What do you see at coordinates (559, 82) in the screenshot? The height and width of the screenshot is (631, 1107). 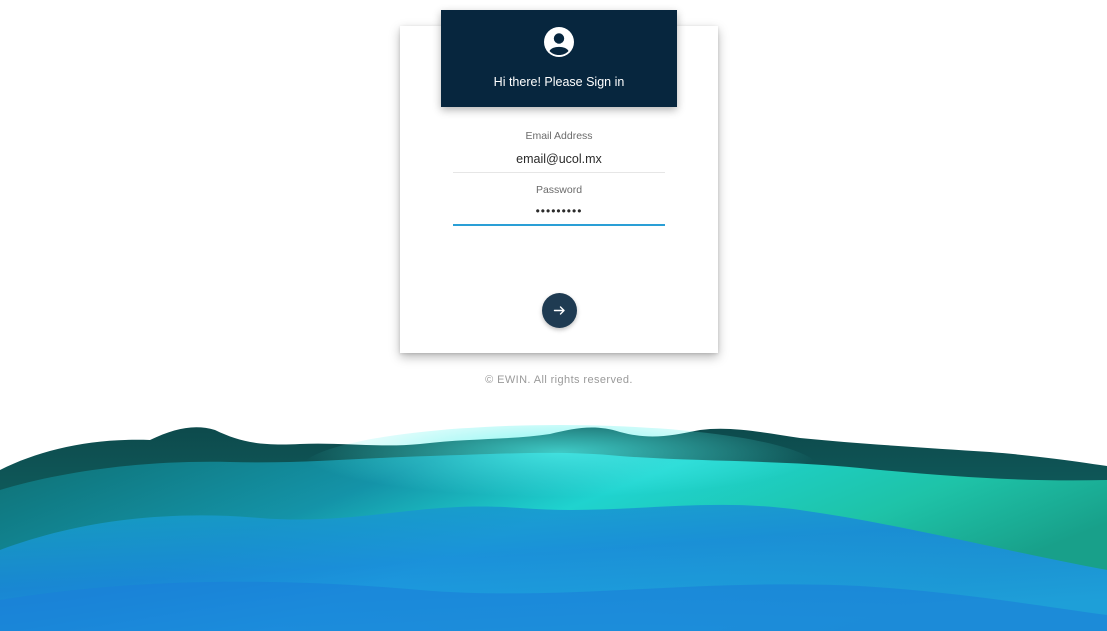 I see `sign-in-title: Hi there! Please Sign in` at bounding box center [559, 82].